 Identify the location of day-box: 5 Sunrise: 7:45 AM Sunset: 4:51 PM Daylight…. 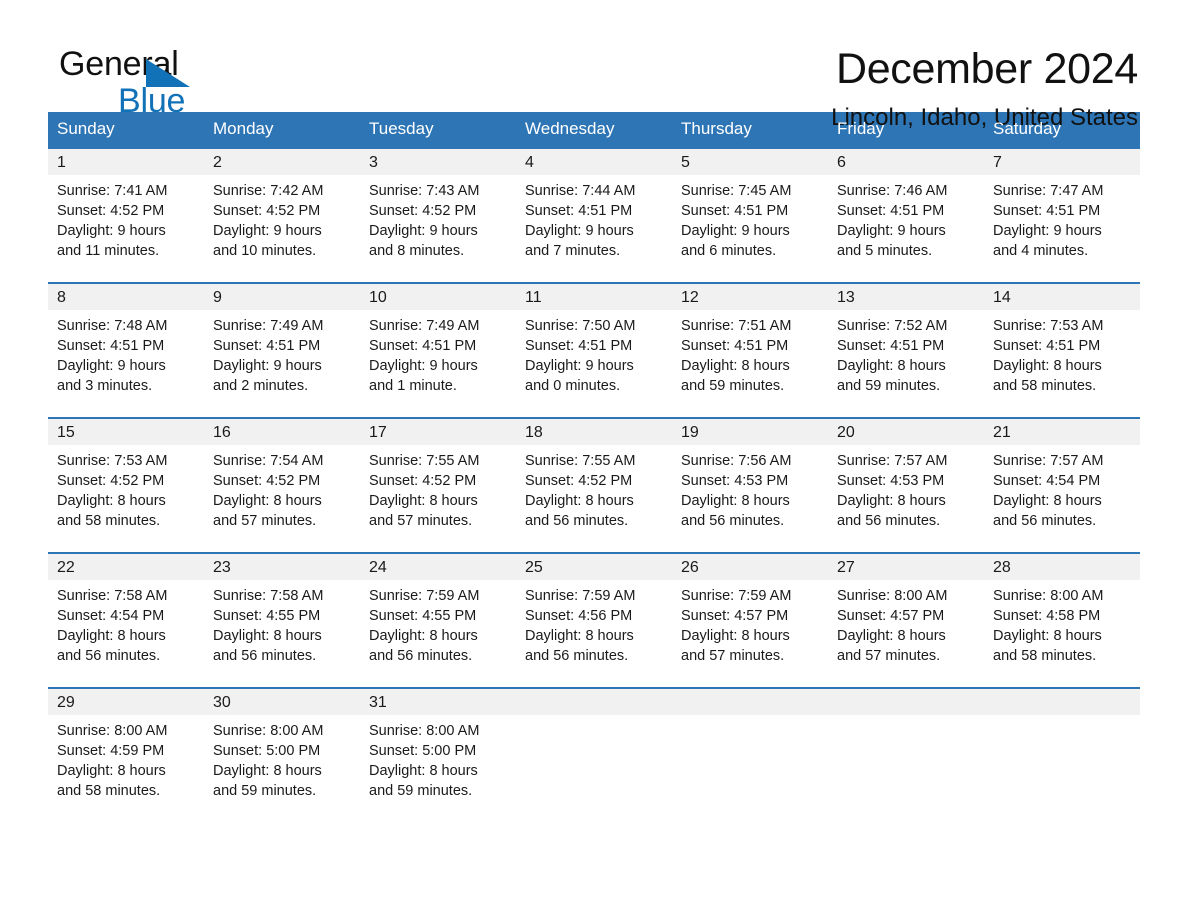
(750, 215).